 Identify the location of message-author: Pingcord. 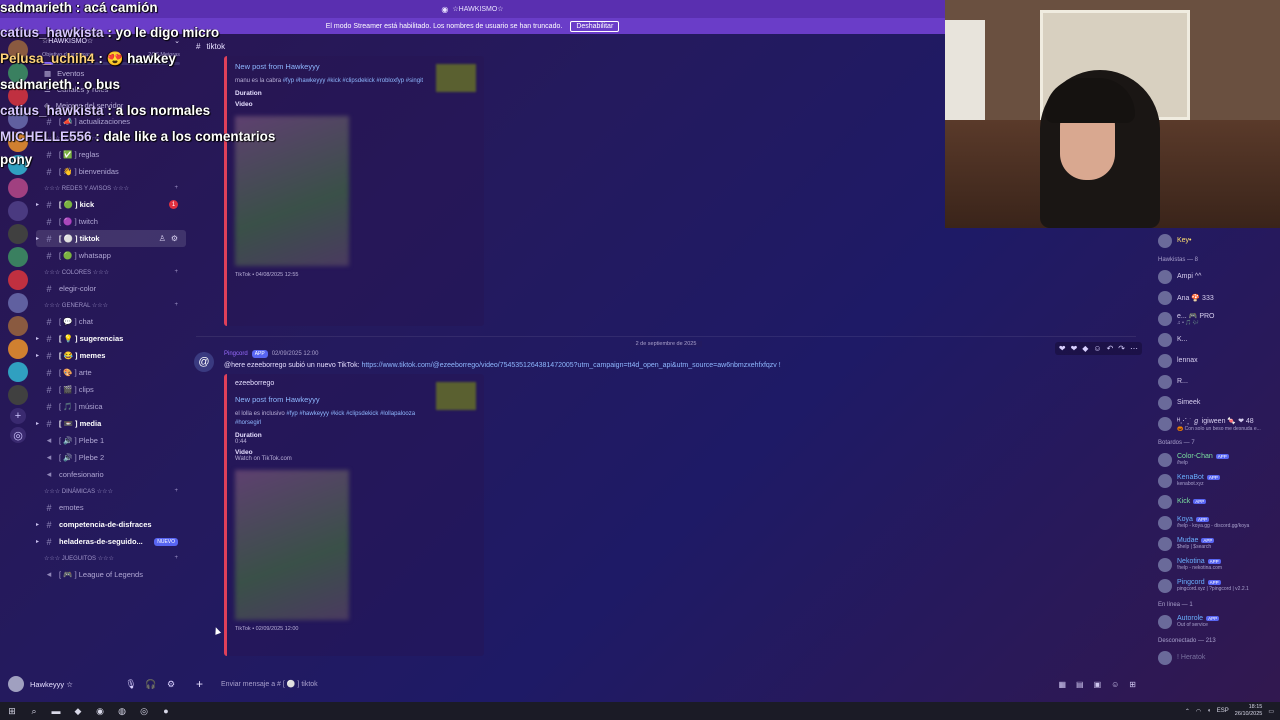
(236, 354).